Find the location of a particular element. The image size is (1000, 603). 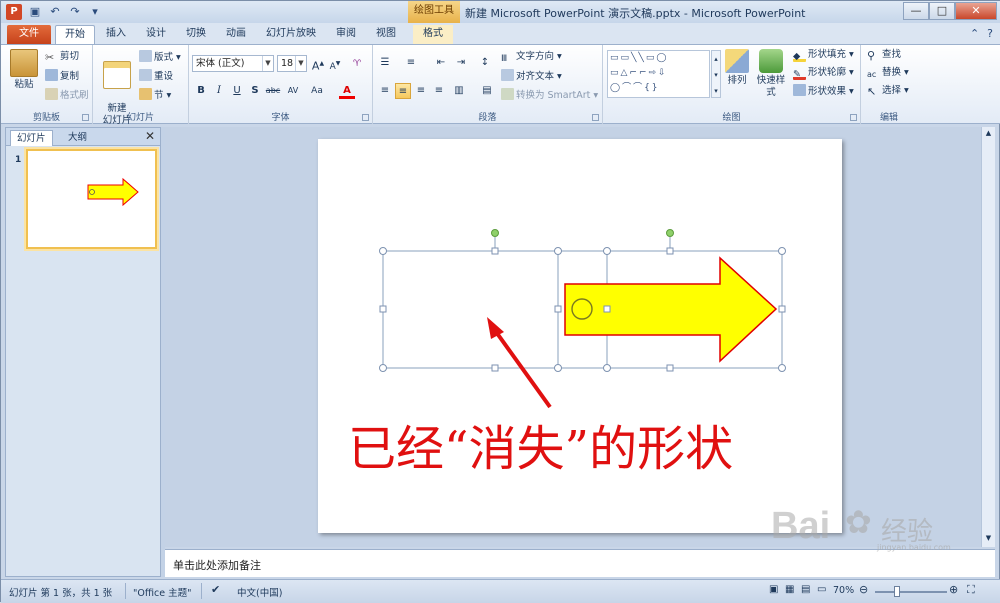

save-icon: ▣ is located at coordinates (35, 12).